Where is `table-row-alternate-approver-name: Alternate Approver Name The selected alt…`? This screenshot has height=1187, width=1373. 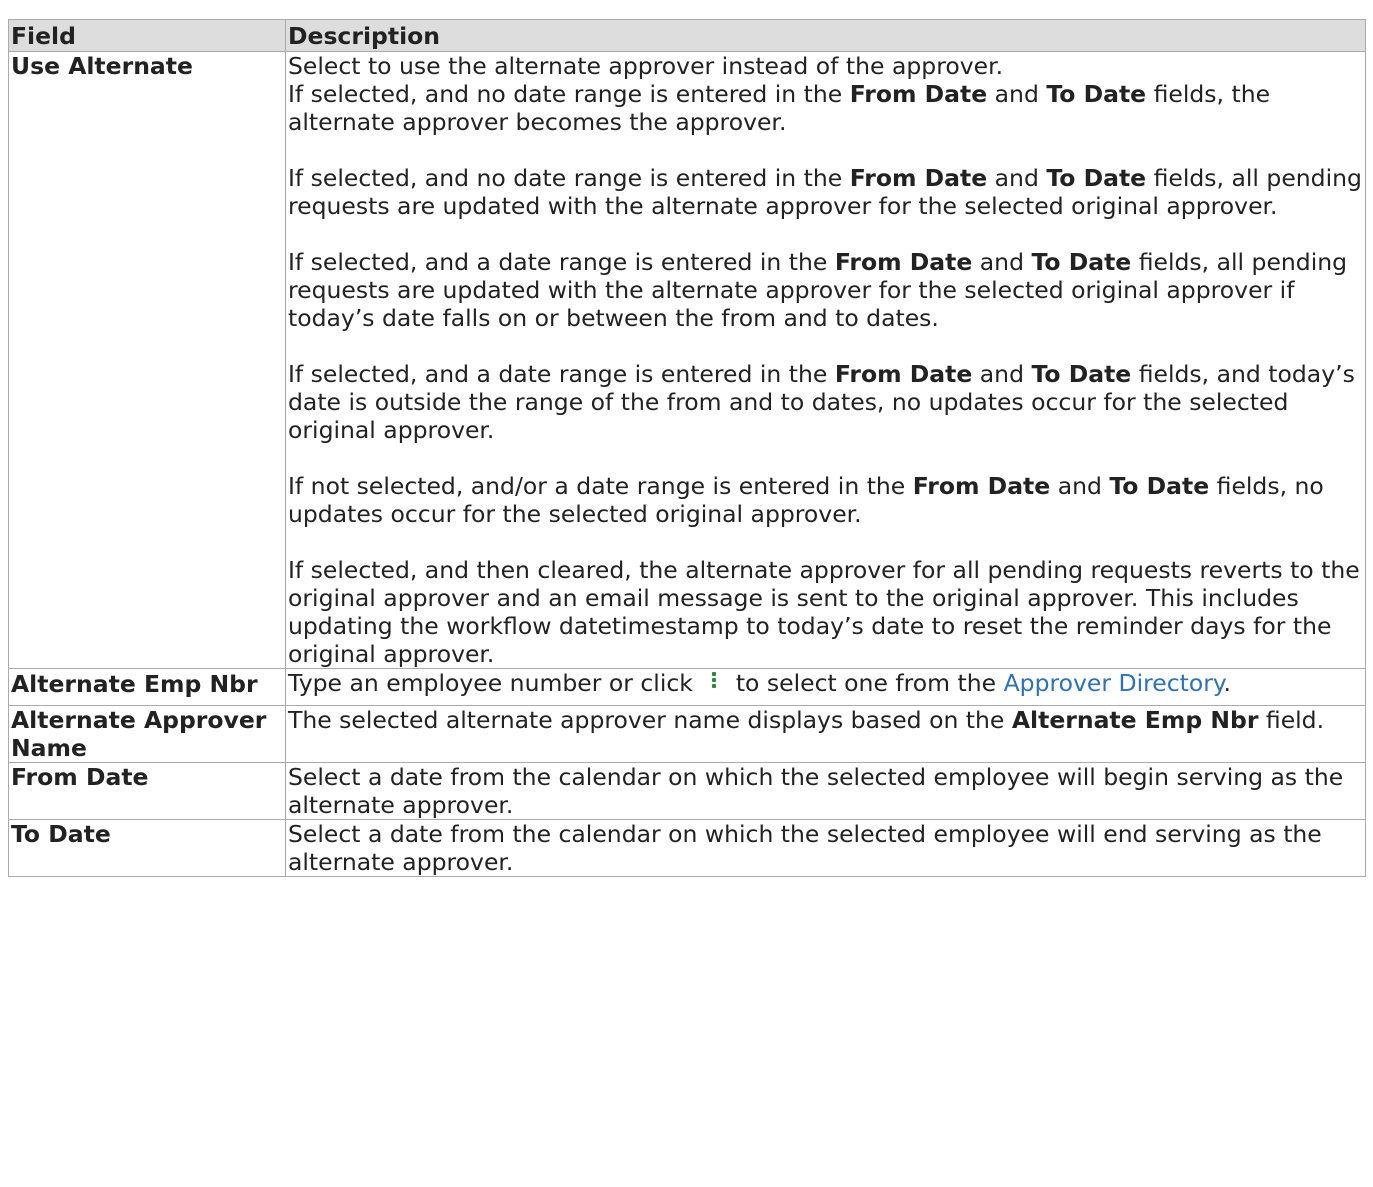
table-row-alternate-approver-name: Alternate Approver Name The selected alt… is located at coordinates (687, 734).